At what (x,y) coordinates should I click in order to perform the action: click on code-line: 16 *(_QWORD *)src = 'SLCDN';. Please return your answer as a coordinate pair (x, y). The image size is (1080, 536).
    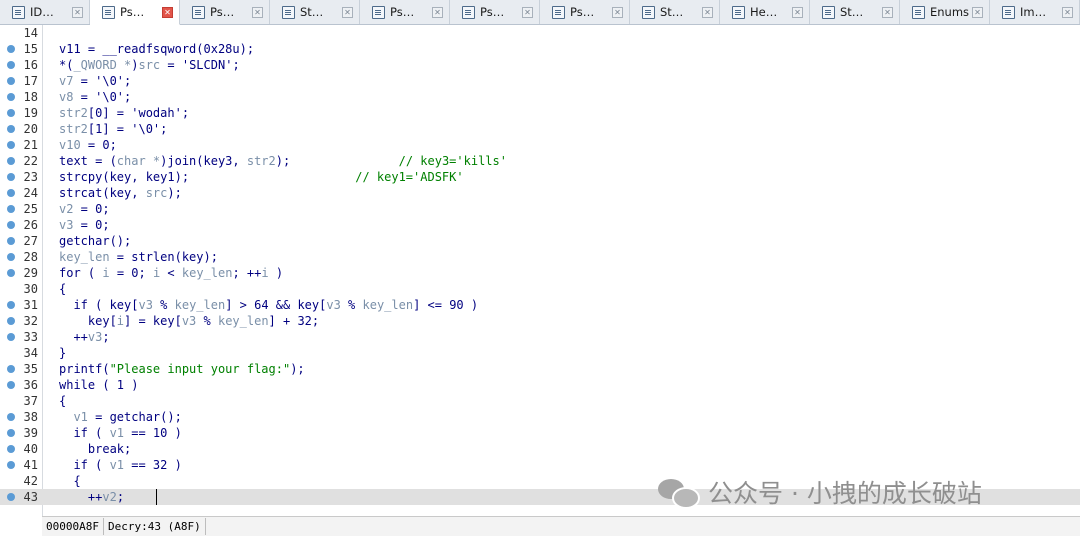
    Looking at the image, I should click on (540, 65).